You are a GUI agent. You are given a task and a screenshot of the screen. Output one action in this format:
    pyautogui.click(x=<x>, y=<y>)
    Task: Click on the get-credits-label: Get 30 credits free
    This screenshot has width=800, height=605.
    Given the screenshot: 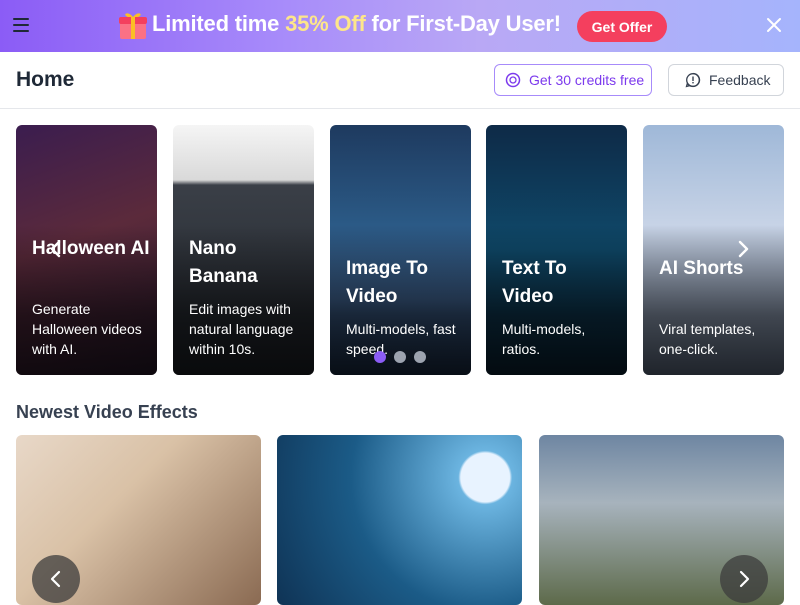 What is the action you would take?
    pyautogui.click(x=587, y=80)
    